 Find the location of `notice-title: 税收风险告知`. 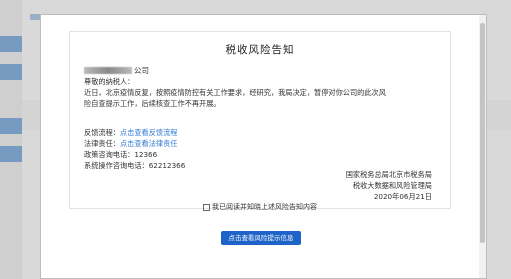

notice-title: 税收风险告知 is located at coordinates (260, 50).